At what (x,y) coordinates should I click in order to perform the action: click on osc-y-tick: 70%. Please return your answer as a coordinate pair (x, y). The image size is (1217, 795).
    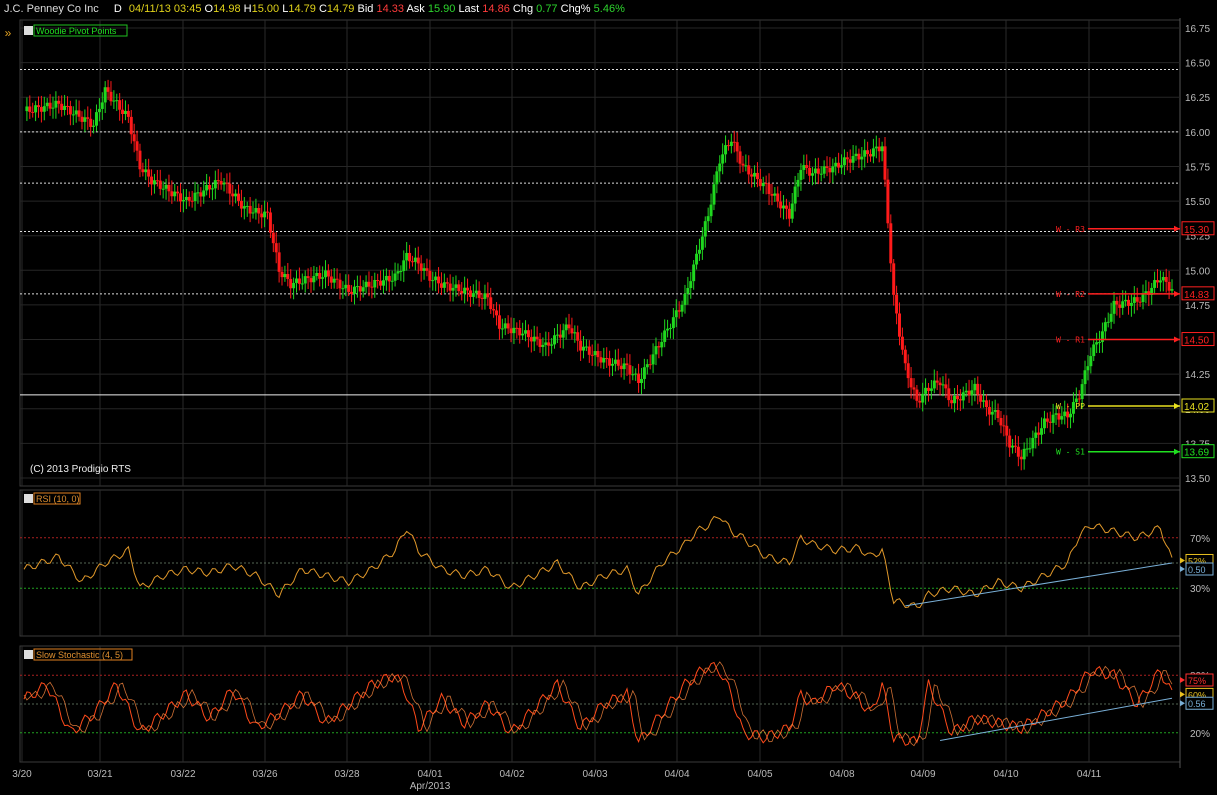
    Looking at the image, I should click on (1200, 539).